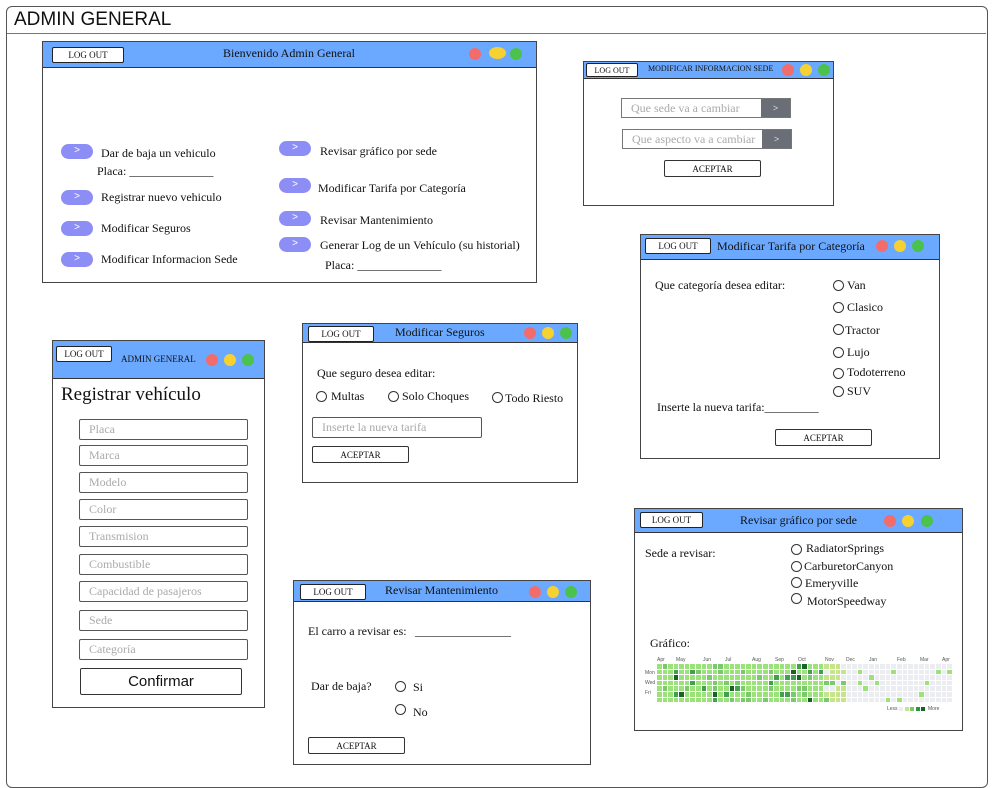  What do you see at coordinates (796, 566) in the screenshot?
I see `radio-carburetorcanyon` at bounding box center [796, 566].